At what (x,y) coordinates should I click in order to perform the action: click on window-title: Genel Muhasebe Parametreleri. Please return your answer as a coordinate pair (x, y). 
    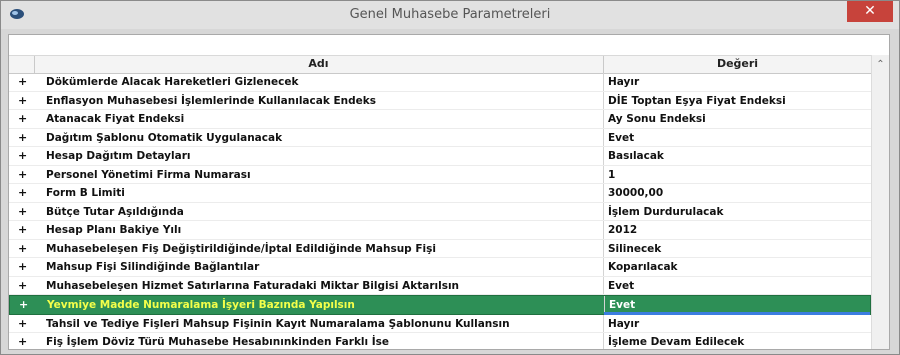
    Looking at the image, I should click on (450, 14).